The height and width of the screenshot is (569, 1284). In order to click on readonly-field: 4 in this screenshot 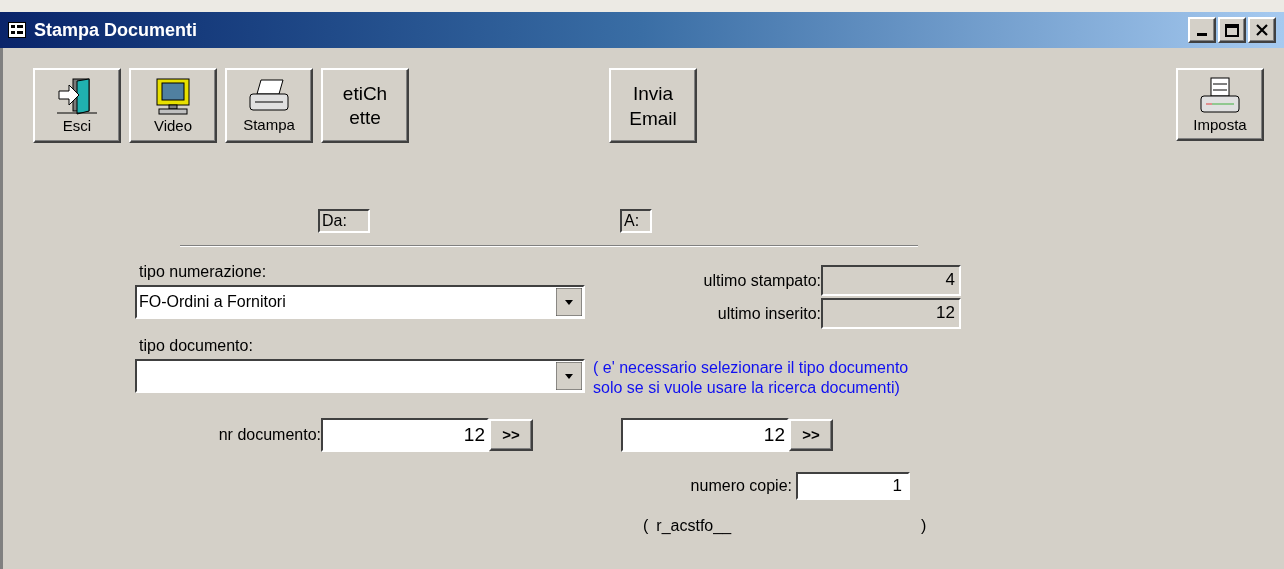, I will do `click(891, 280)`.